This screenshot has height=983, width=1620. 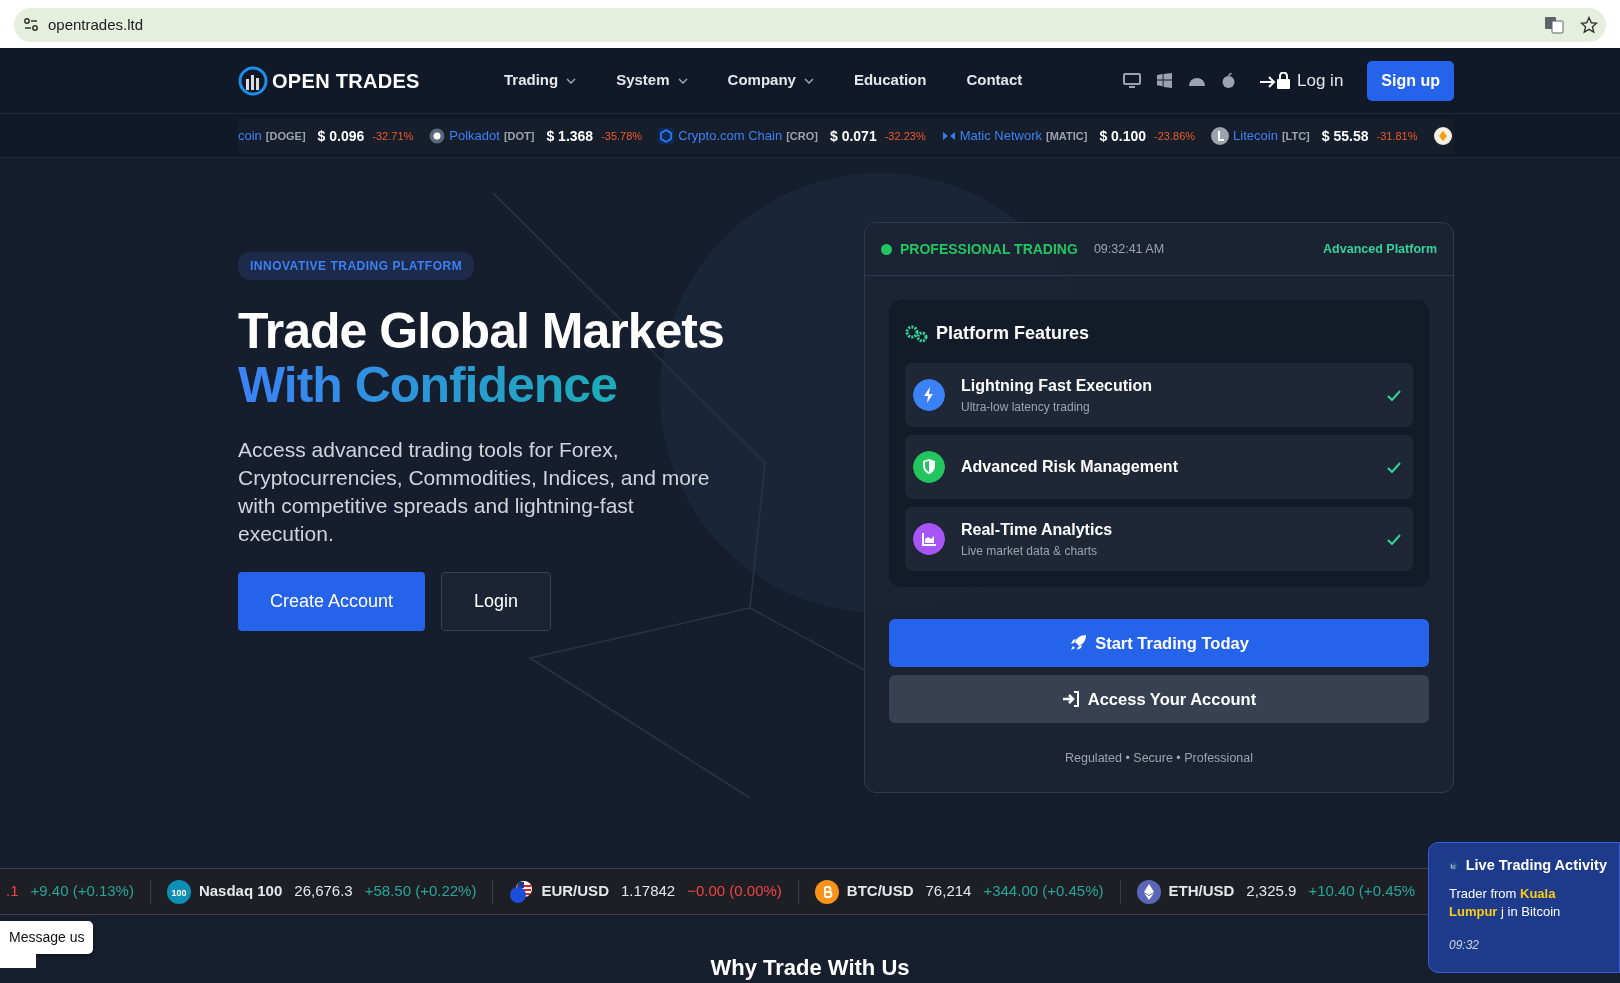 What do you see at coordinates (1465, 946) in the screenshot?
I see `activity-time: 09:32` at bounding box center [1465, 946].